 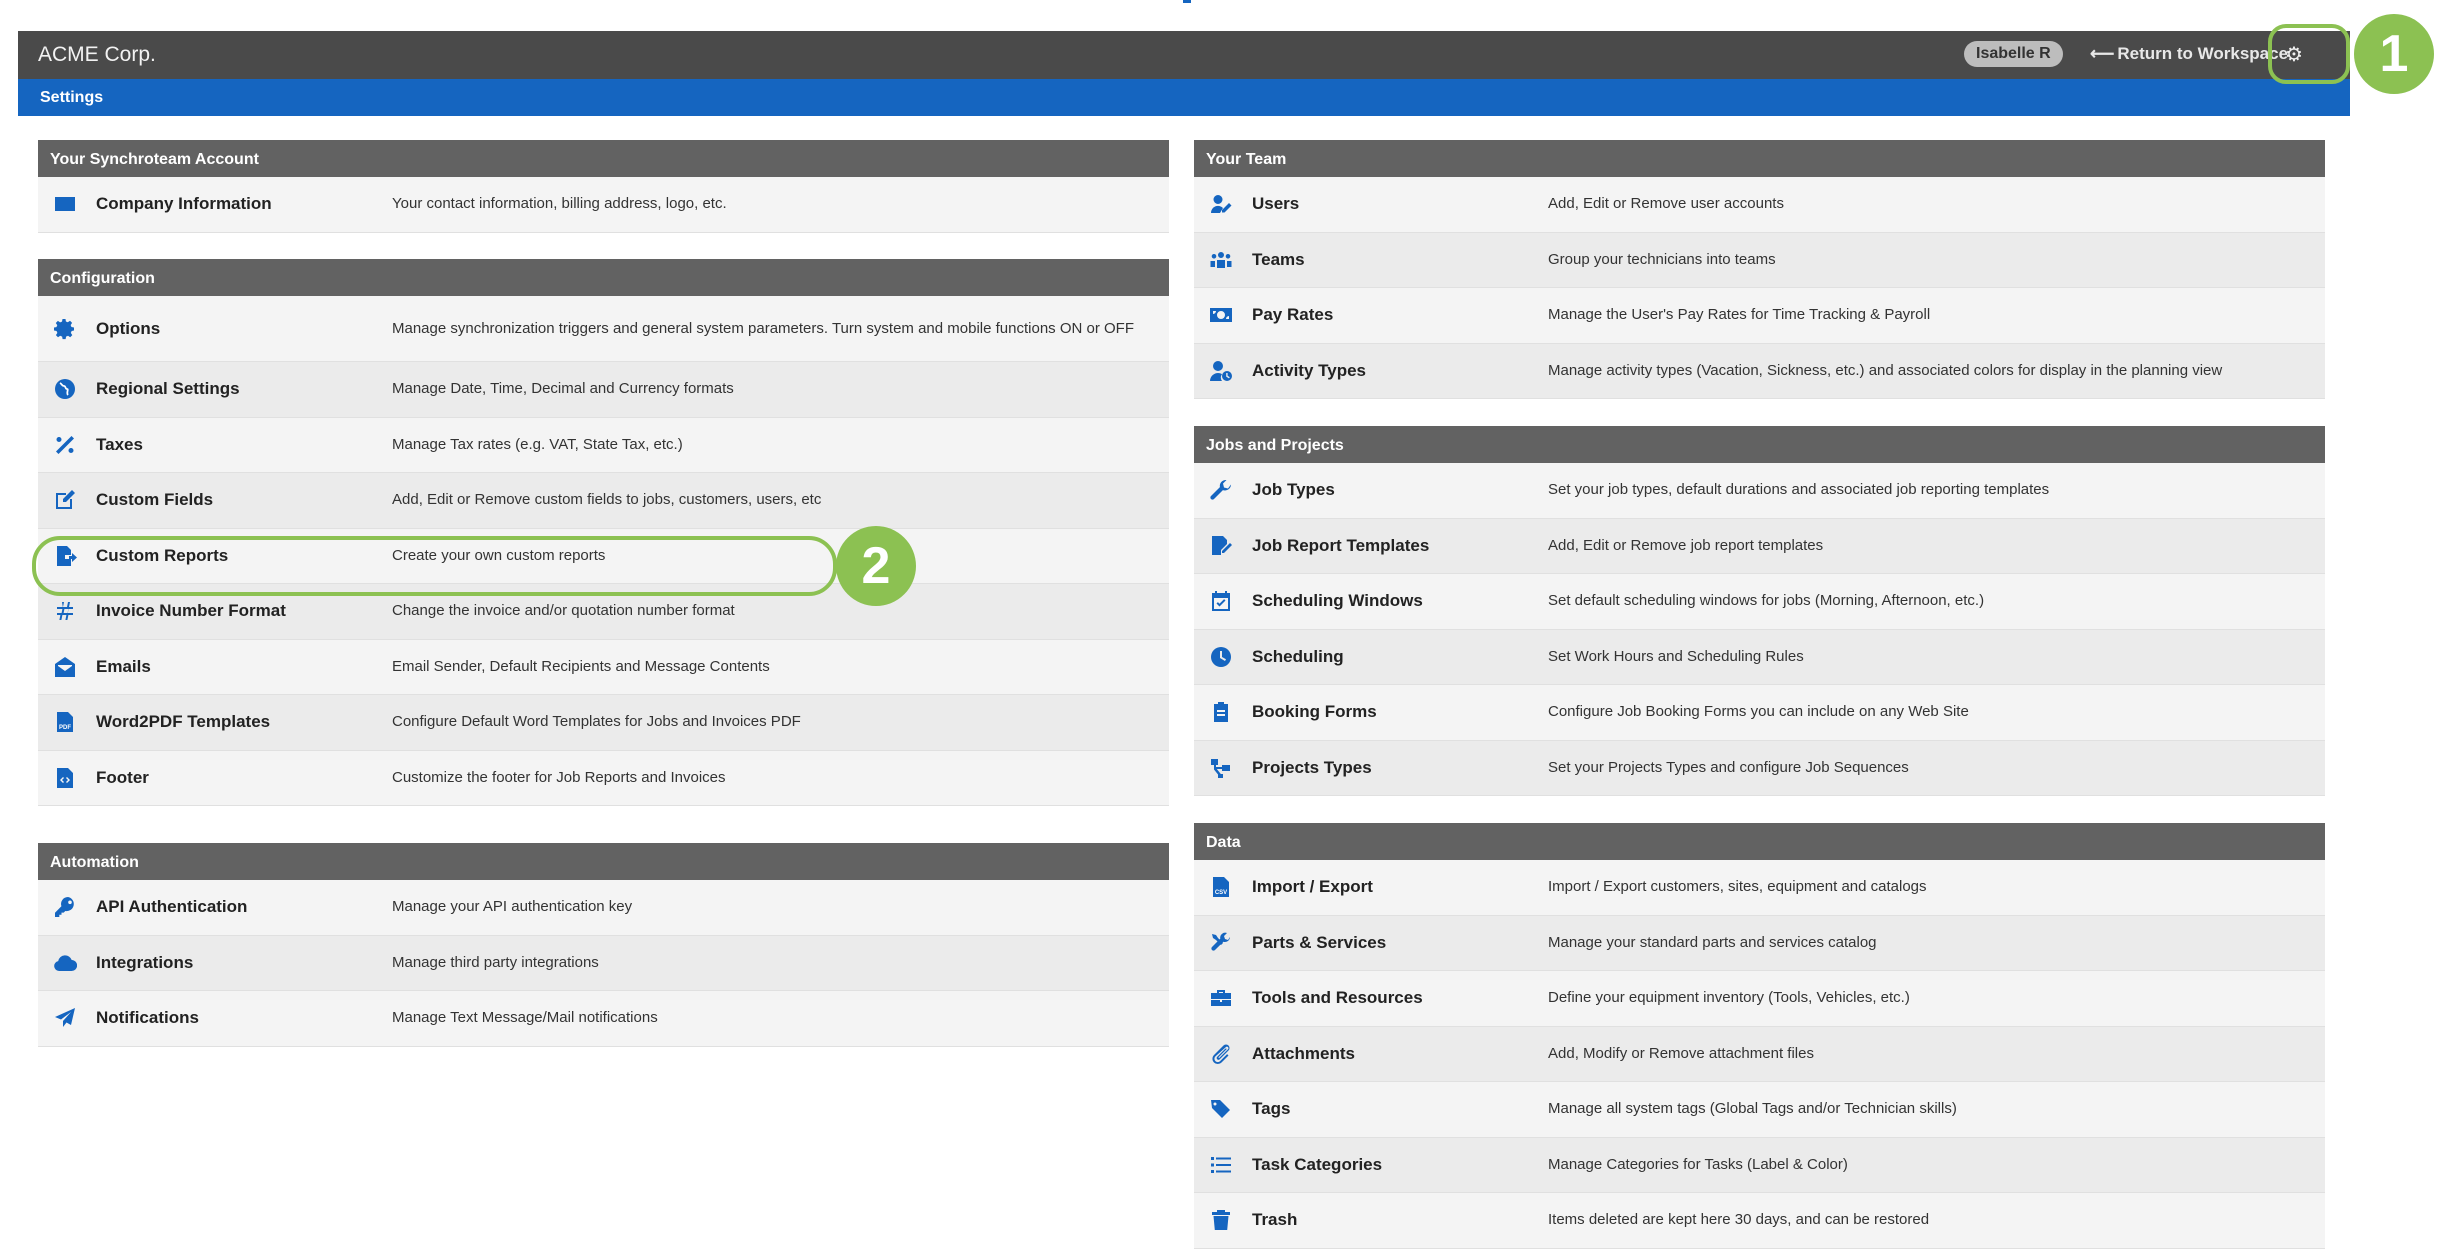 What do you see at coordinates (119, 445) in the screenshot?
I see `row-title: Taxes` at bounding box center [119, 445].